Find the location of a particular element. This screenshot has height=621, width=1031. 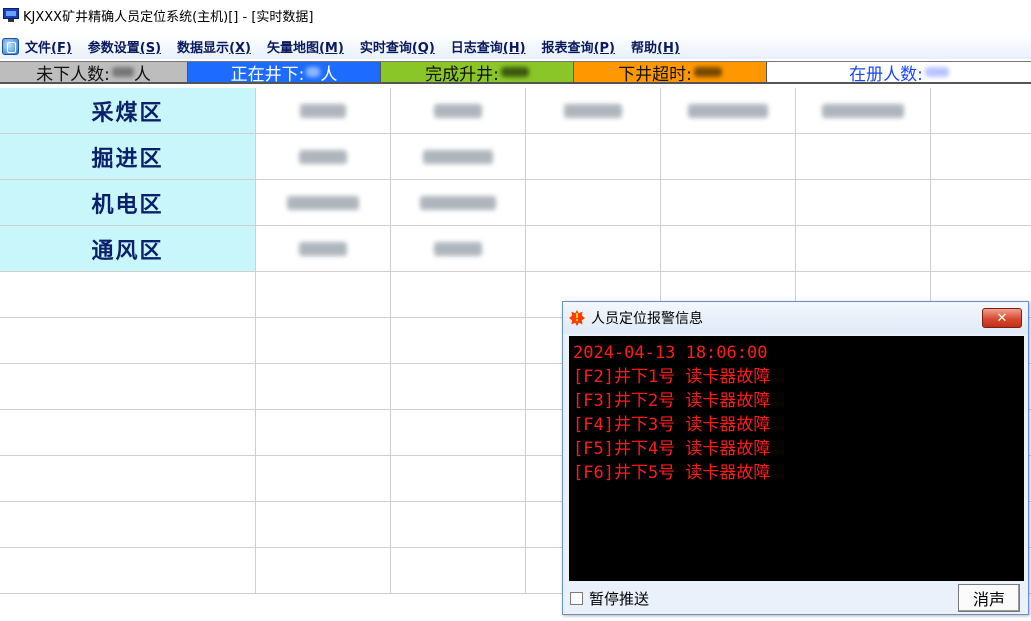

alarm-log-line: 2024-04-13 18:06:00 is located at coordinates (670, 353).